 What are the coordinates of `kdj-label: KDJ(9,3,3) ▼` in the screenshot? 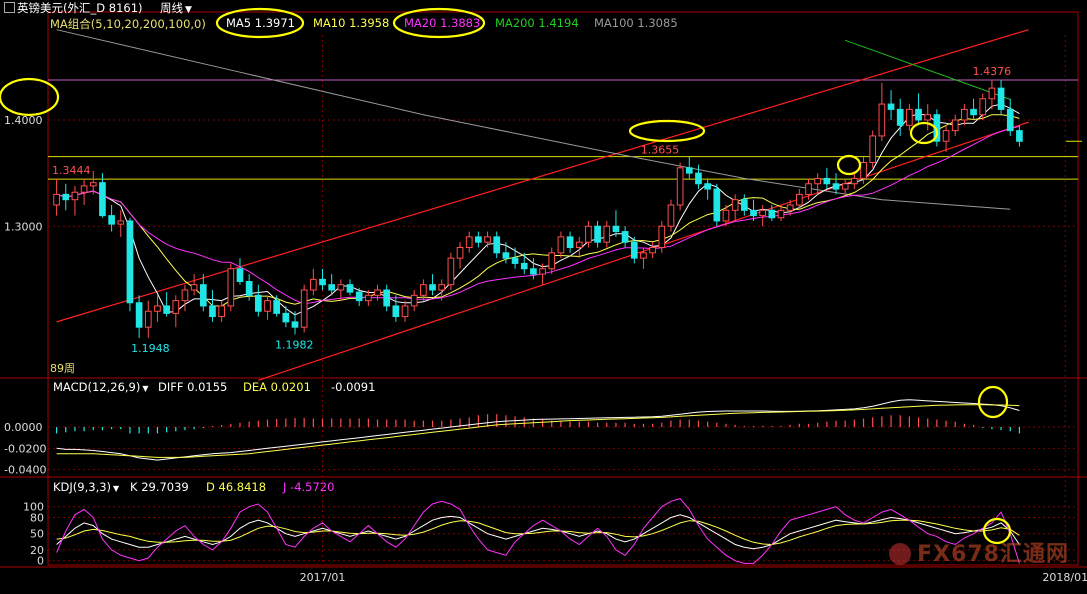 It's located at (86, 487).